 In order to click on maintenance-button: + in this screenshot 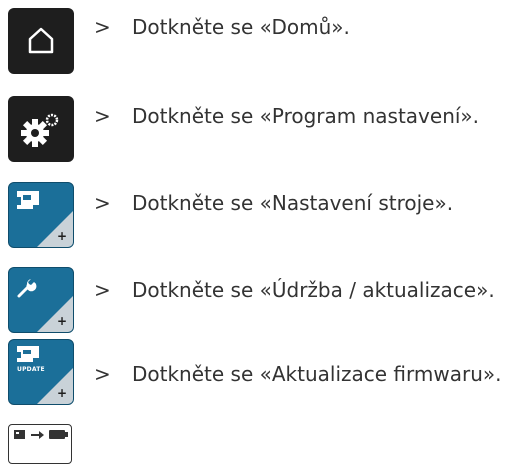, I will do `click(41, 300)`.